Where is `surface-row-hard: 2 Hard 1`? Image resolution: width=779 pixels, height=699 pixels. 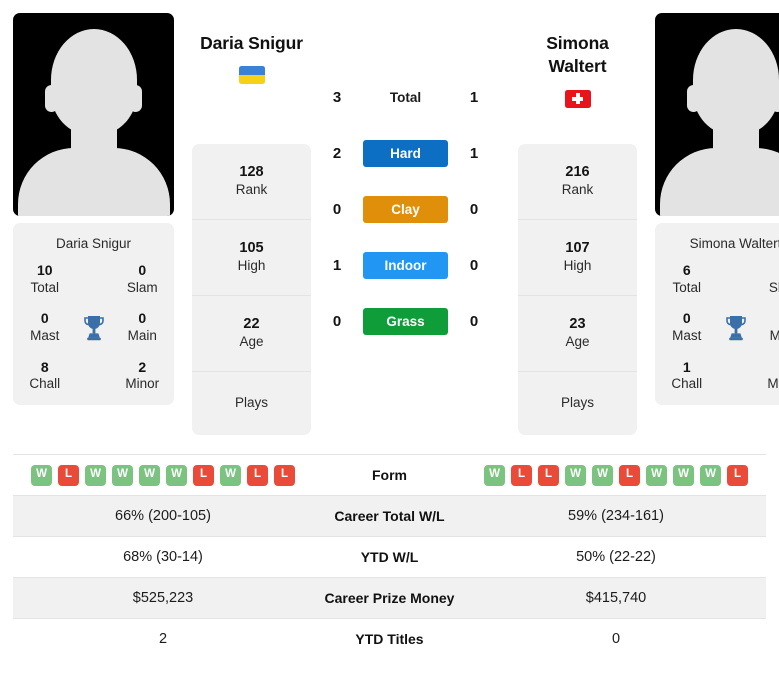 surface-row-hard: 2 Hard 1 is located at coordinates (405, 153).